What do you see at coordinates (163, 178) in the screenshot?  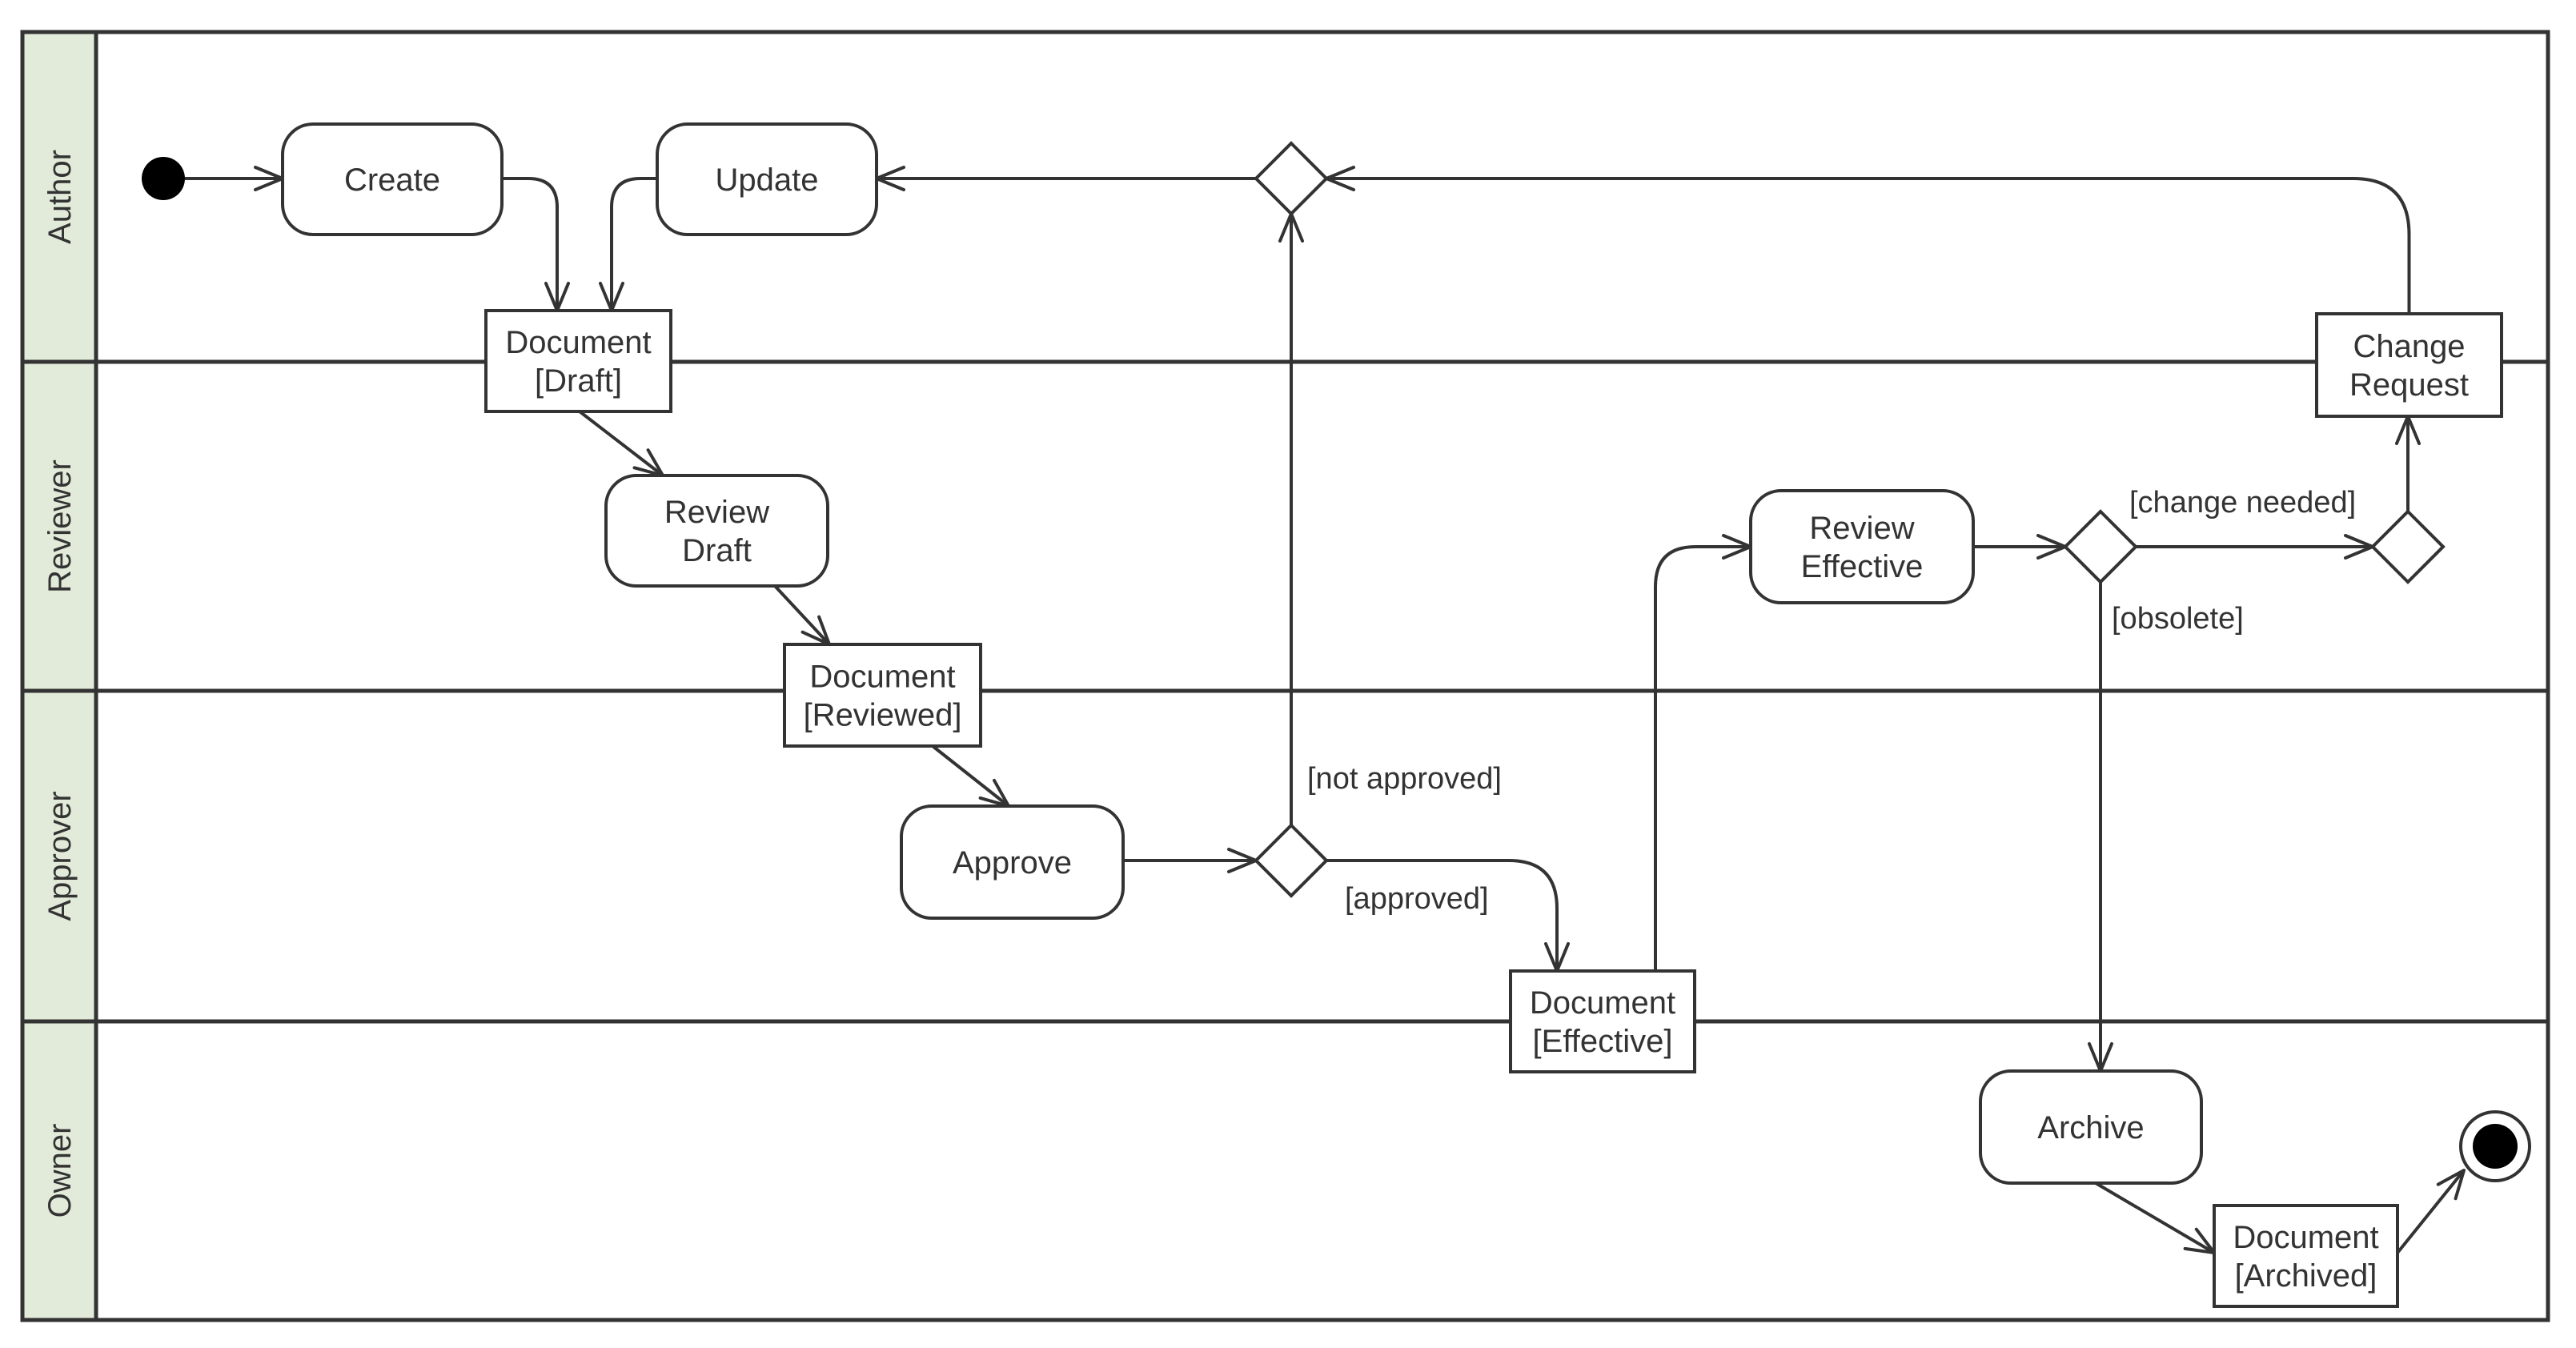 I see `initial-node-icon` at bounding box center [163, 178].